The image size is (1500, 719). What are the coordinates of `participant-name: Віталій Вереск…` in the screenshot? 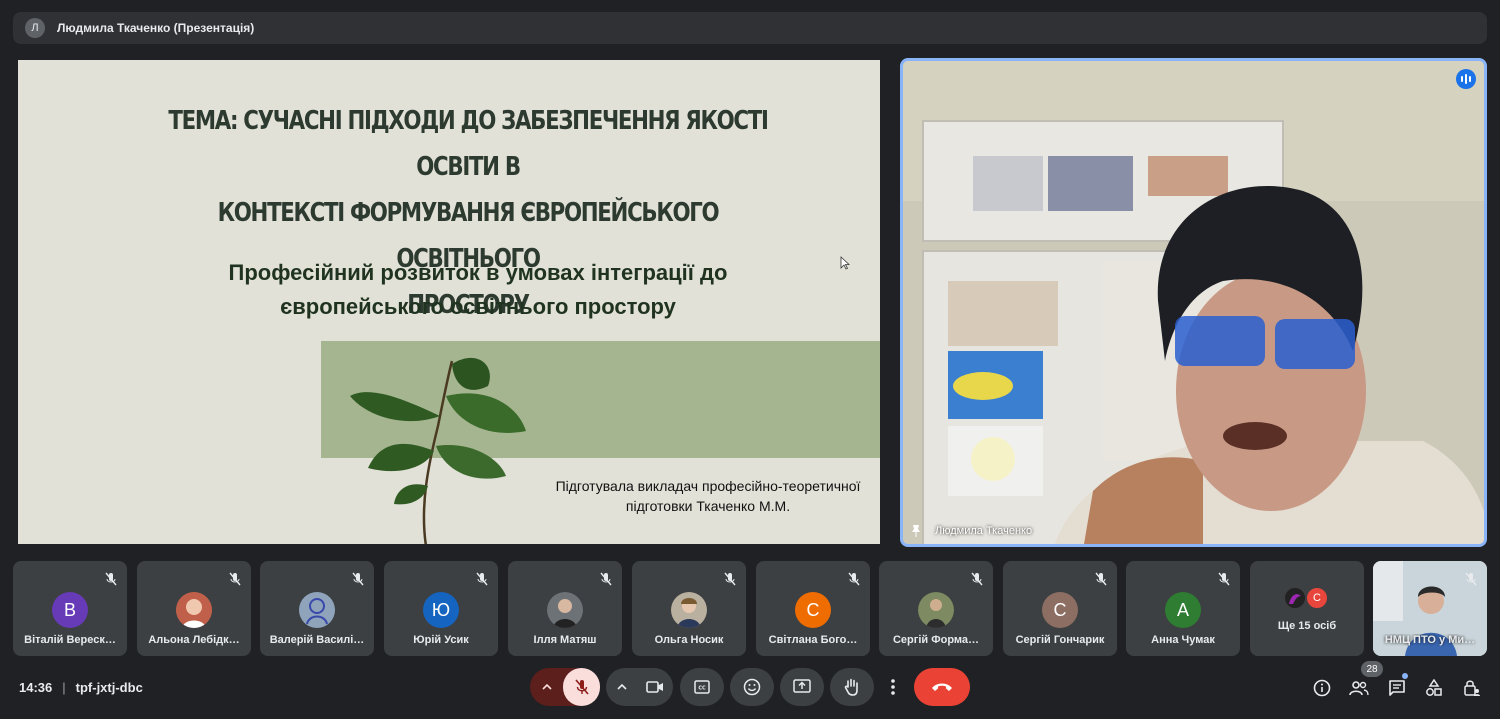 It's located at (70, 640).